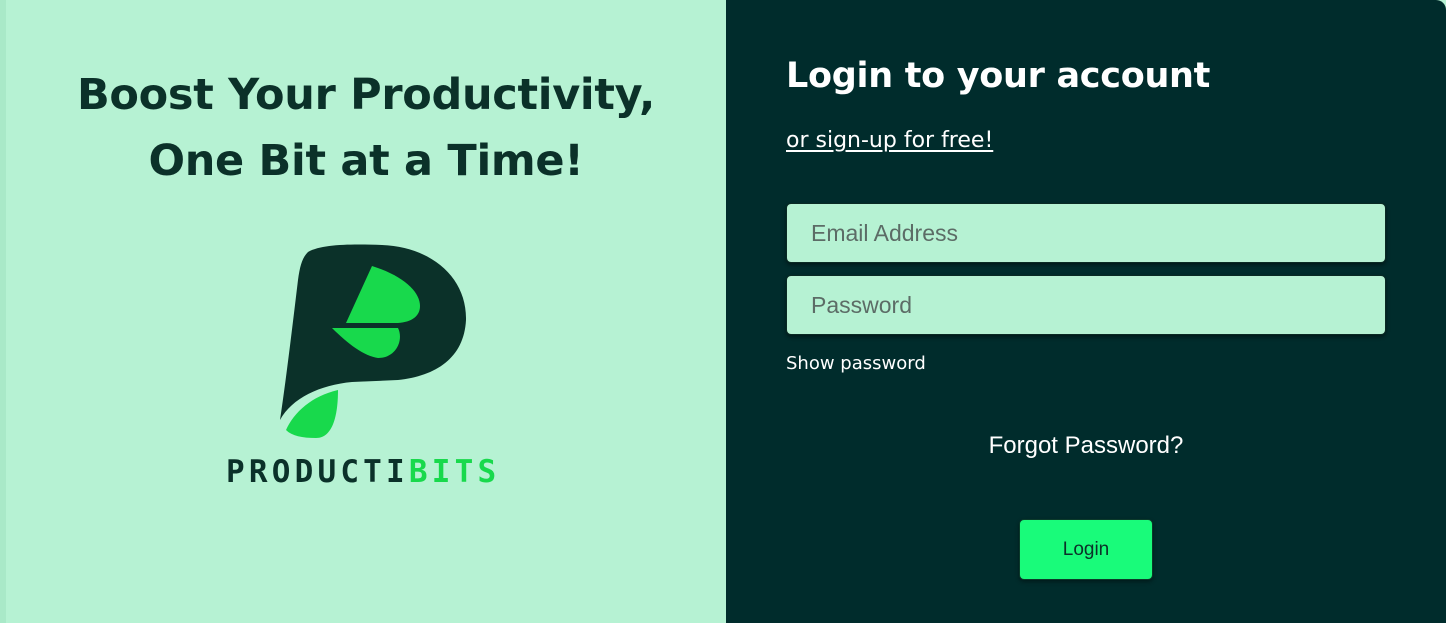 This screenshot has width=1446, height=623. I want to click on productibits-logo-icon, so click(373, 341).